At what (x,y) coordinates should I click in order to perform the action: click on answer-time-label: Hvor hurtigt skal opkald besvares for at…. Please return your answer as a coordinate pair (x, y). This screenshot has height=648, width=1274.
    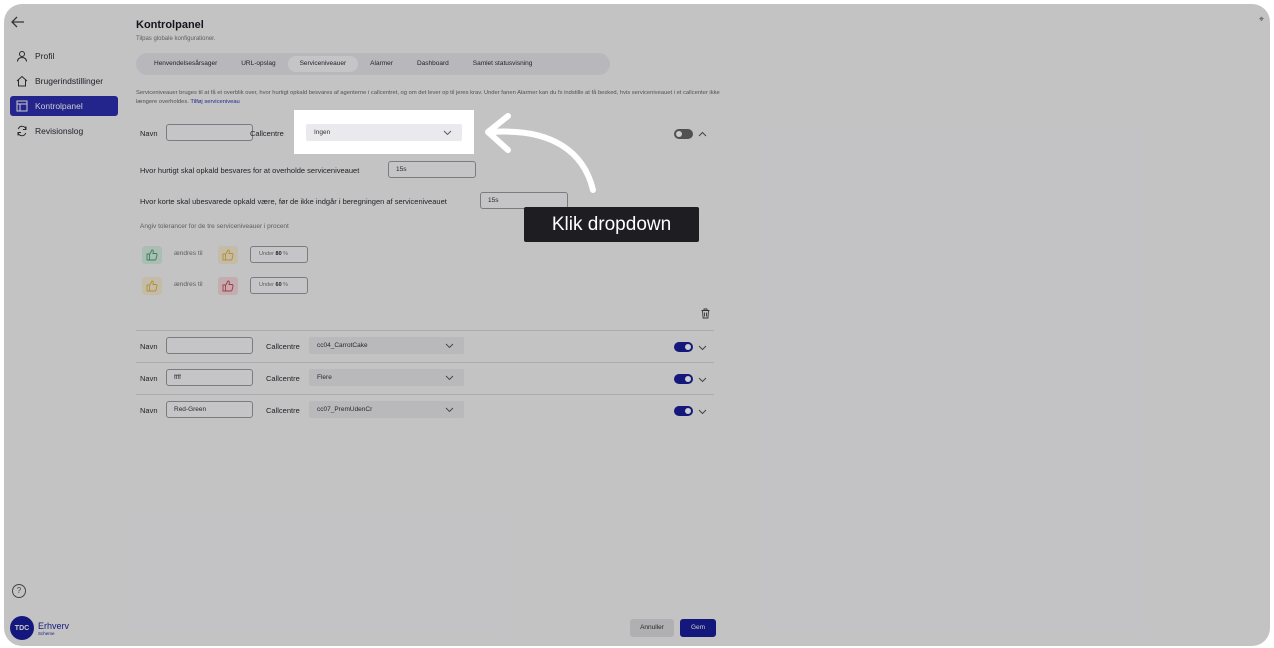
    Looking at the image, I should click on (250, 170).